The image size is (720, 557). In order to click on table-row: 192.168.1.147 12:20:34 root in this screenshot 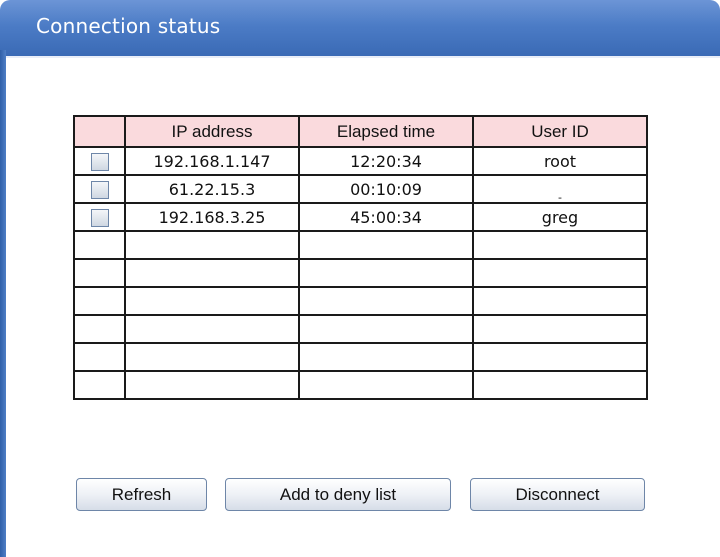, I will do `click(360, 161)`.